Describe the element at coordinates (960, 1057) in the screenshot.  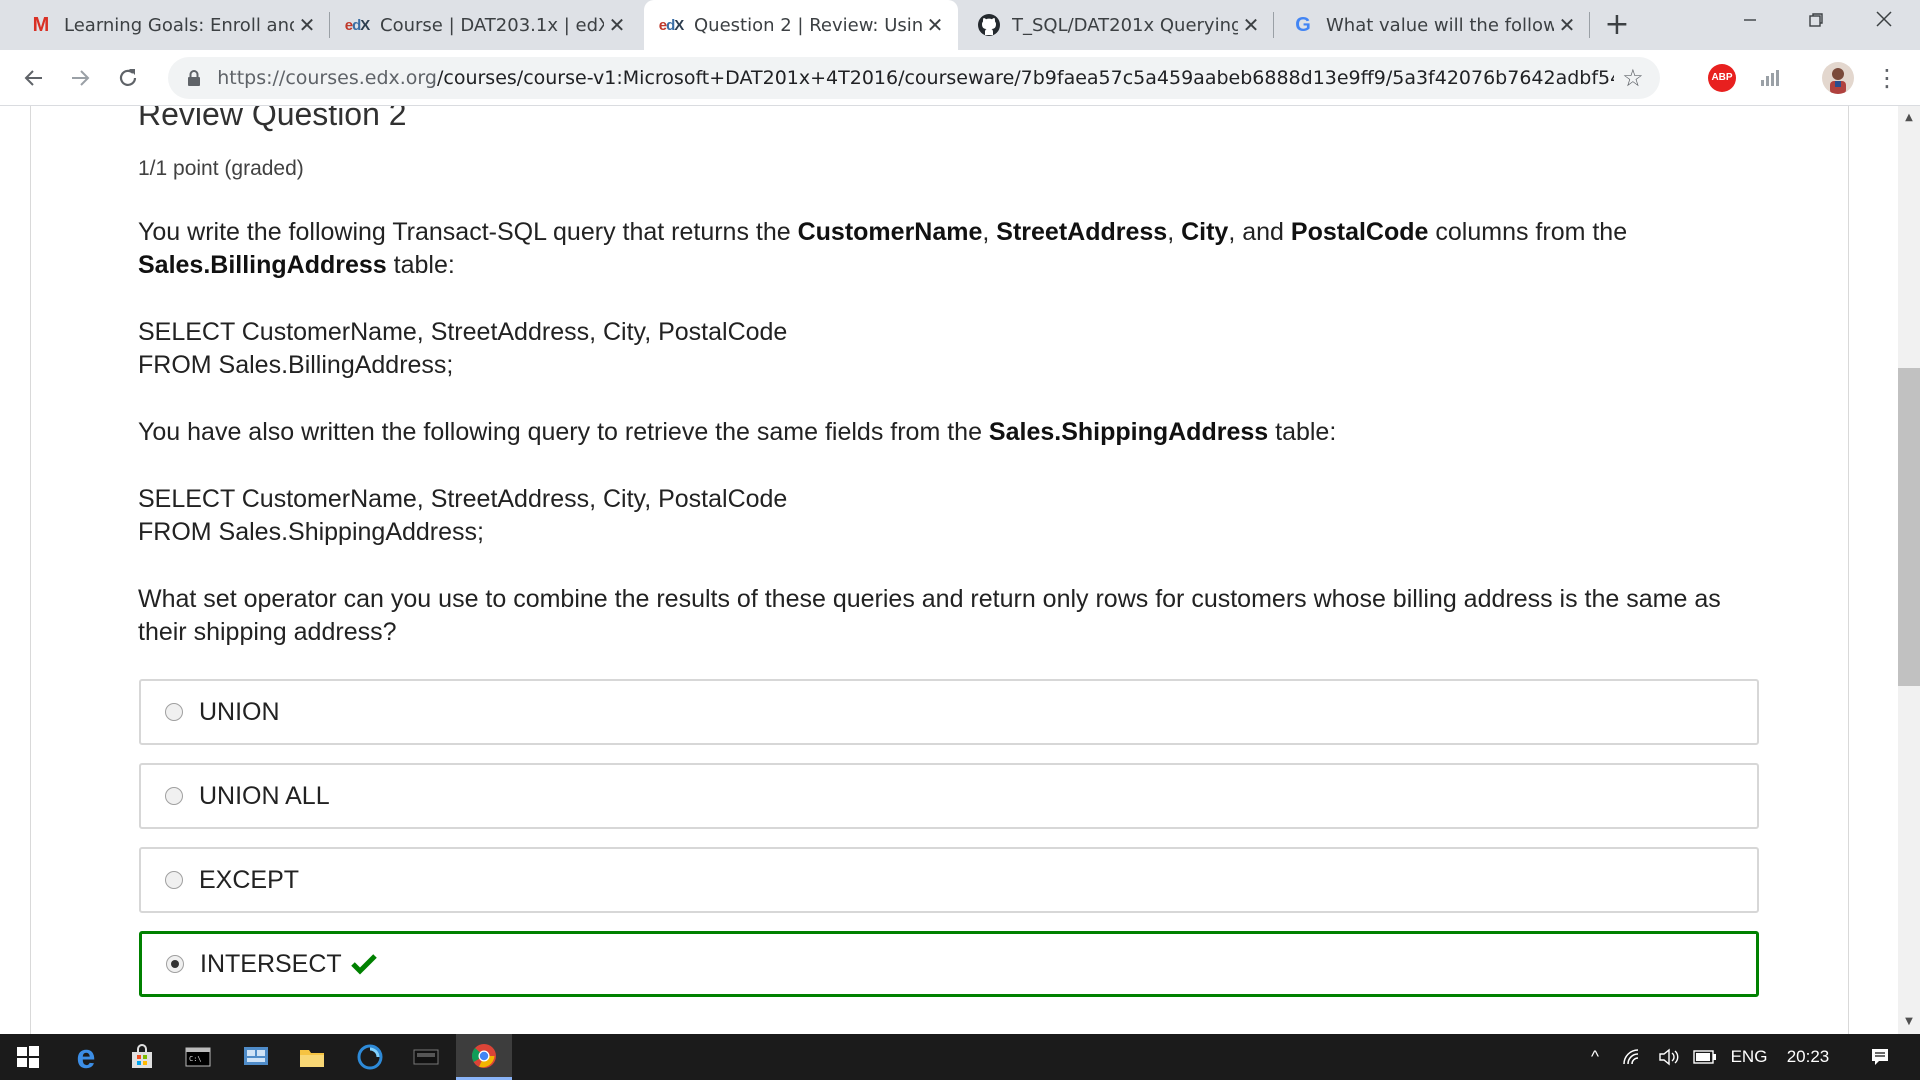
I see `windows-taskbar: e C:\ ^ ENG 20:23` at that location.